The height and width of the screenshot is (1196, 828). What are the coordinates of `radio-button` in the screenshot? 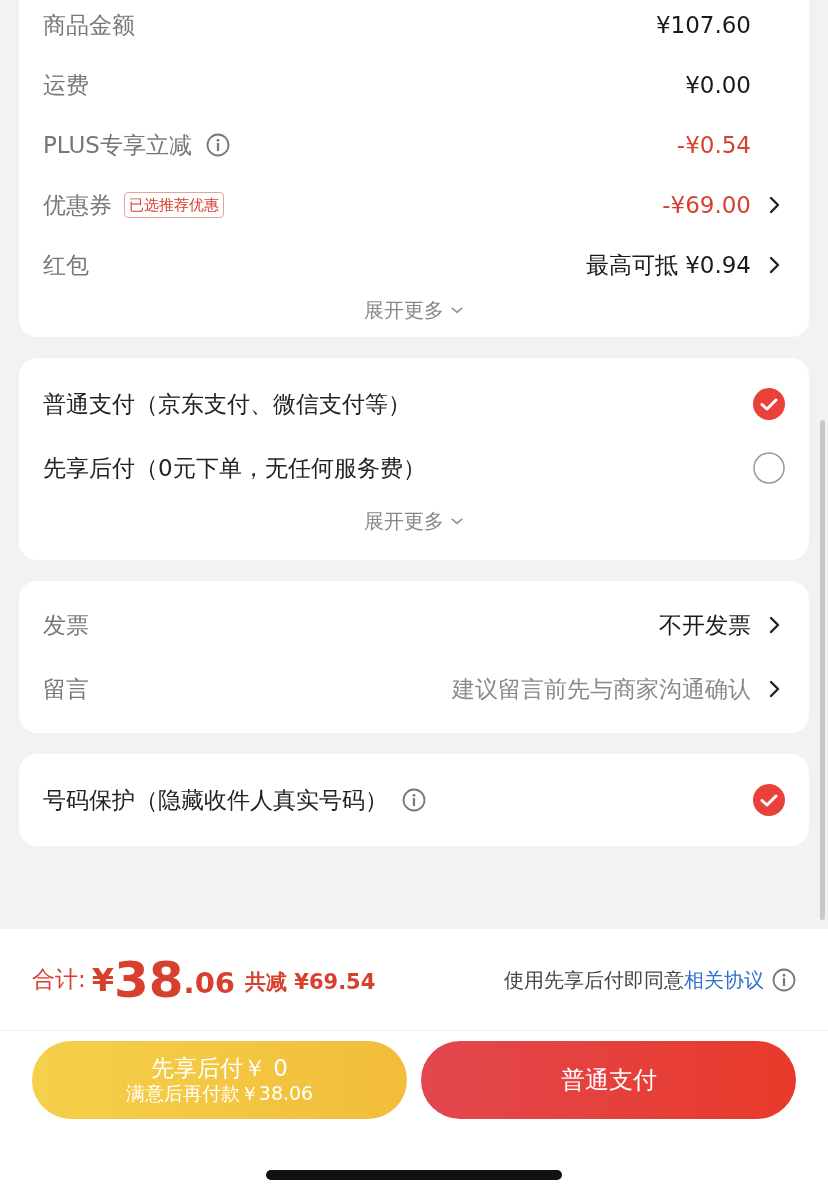 It's located at (769, 468).